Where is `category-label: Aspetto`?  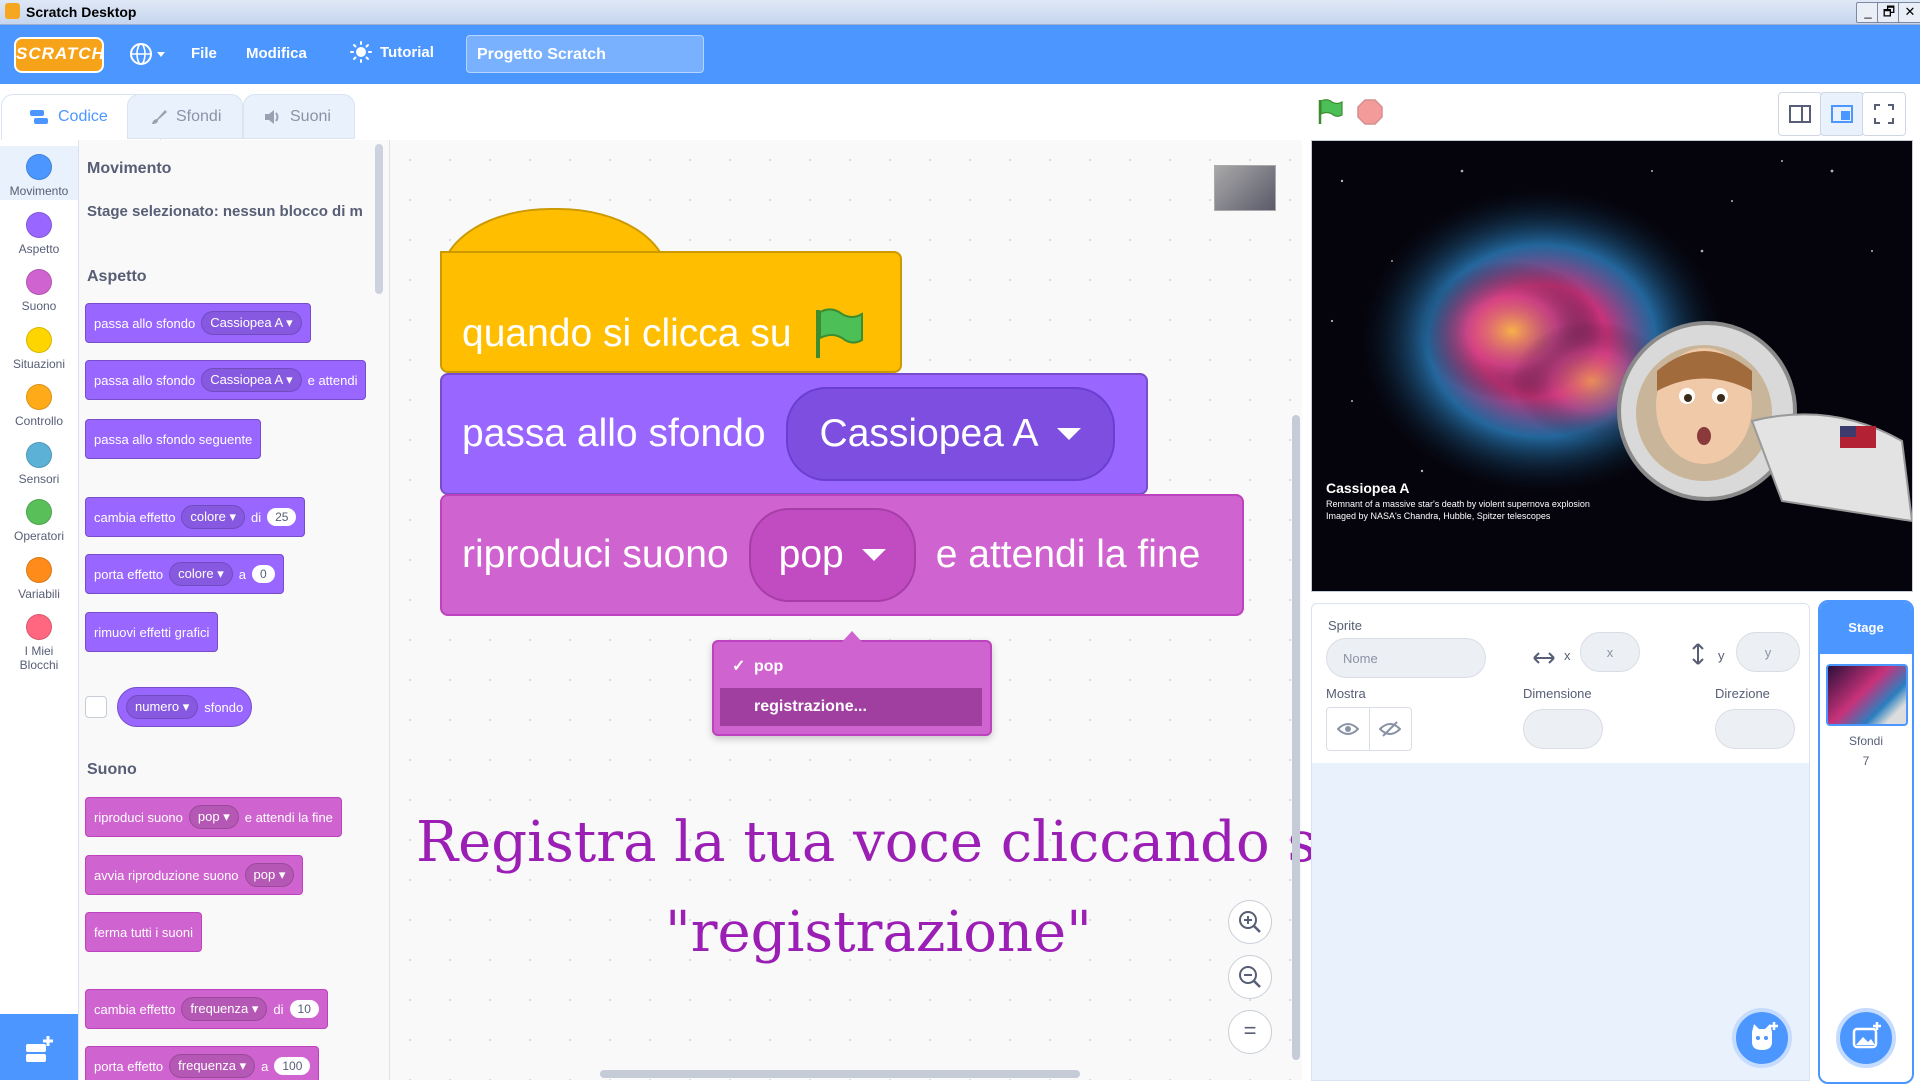
category-label: Aspetto is located at coordinates (39, 248).